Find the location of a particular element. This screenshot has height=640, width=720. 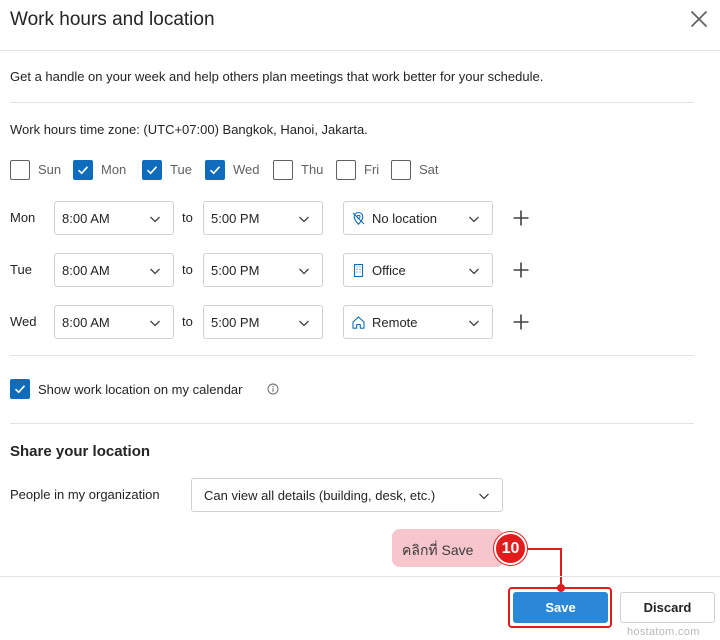

day-label: Tue is located at coordinates (181, 169).